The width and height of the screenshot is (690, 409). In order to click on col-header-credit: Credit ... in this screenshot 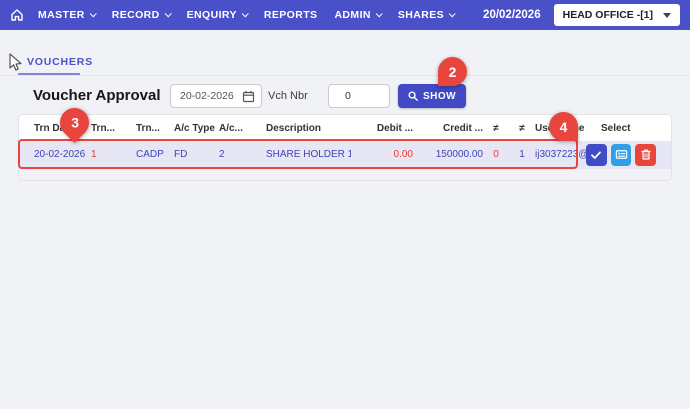, I will do `click(462, 128)`.